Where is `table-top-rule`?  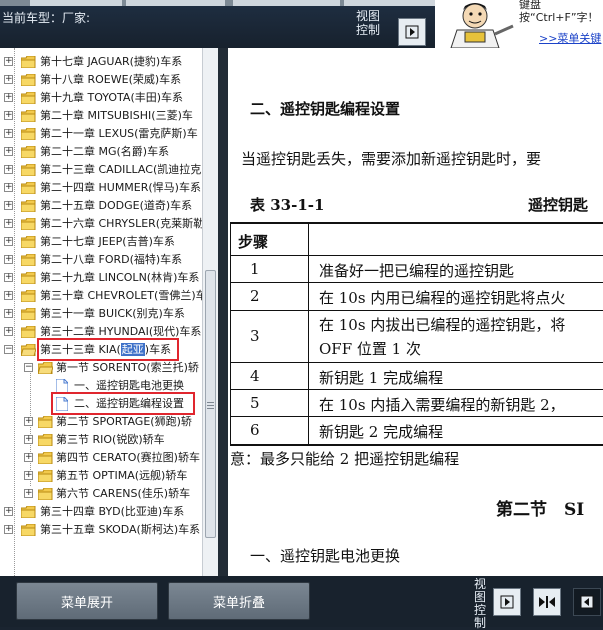
table-top-rule is located at coordinates (416, 223).